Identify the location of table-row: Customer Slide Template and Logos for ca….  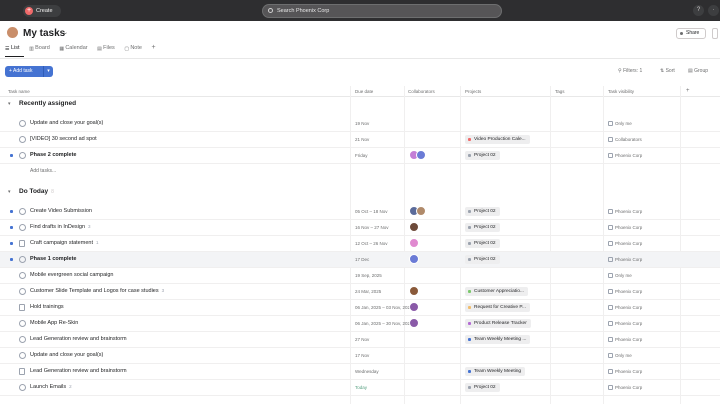
(360, 292).